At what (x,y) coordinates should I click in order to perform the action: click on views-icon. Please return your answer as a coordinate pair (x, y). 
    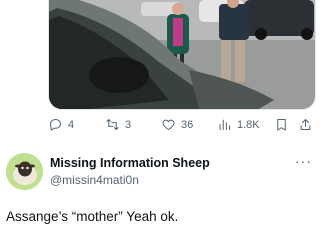
    Looking at the image, I should click on (224, 124).